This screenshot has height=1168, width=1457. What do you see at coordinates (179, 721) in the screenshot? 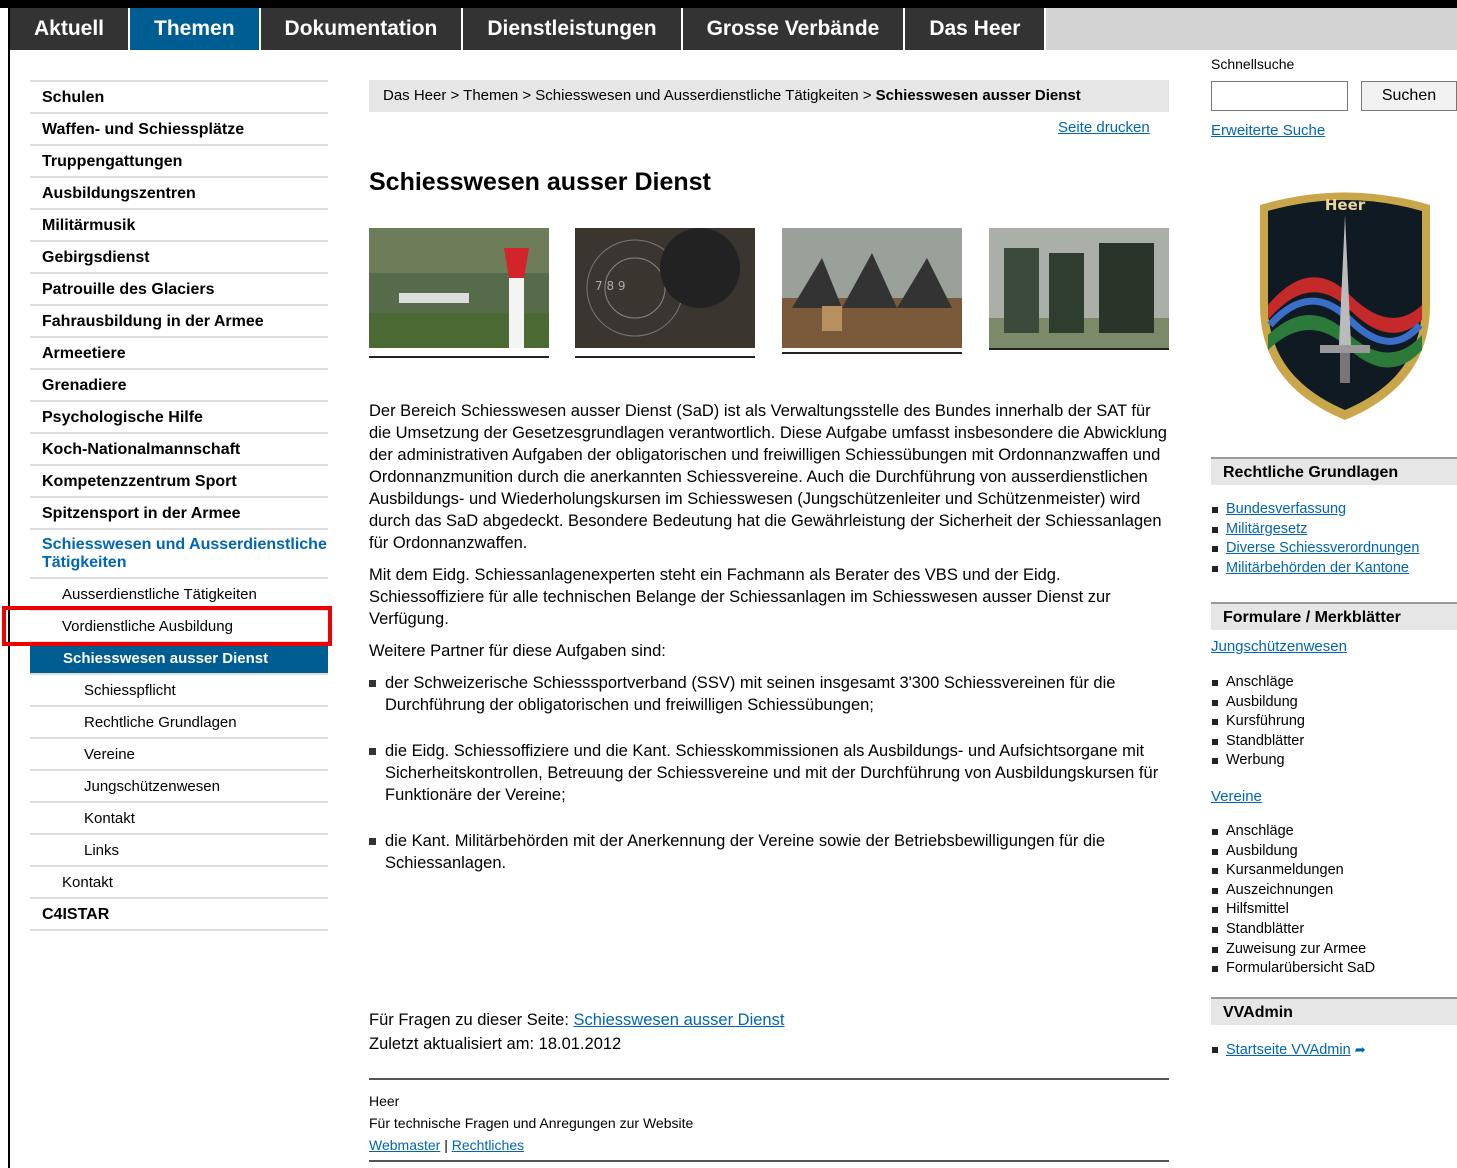
I see `sidebar-item-rechtliche-grundlagen: Rechtliche Grundlagen` at bounding box center [179, 721].